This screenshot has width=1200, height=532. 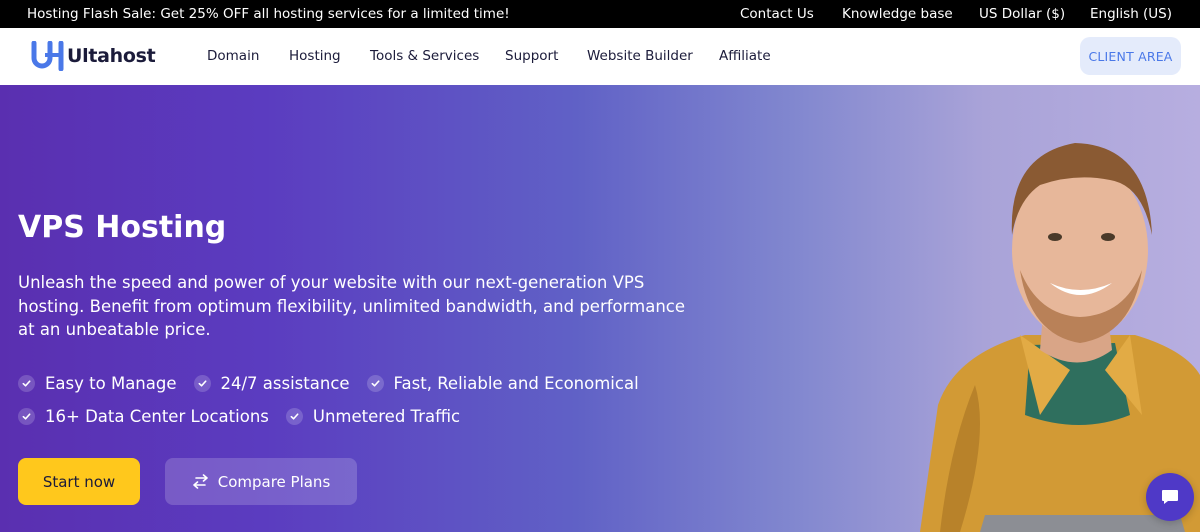 What do you see at coordinates (274, 481) in the screenshot?
I see `compare-plans-label: Compare Plans` at bounding box center [274, 481].